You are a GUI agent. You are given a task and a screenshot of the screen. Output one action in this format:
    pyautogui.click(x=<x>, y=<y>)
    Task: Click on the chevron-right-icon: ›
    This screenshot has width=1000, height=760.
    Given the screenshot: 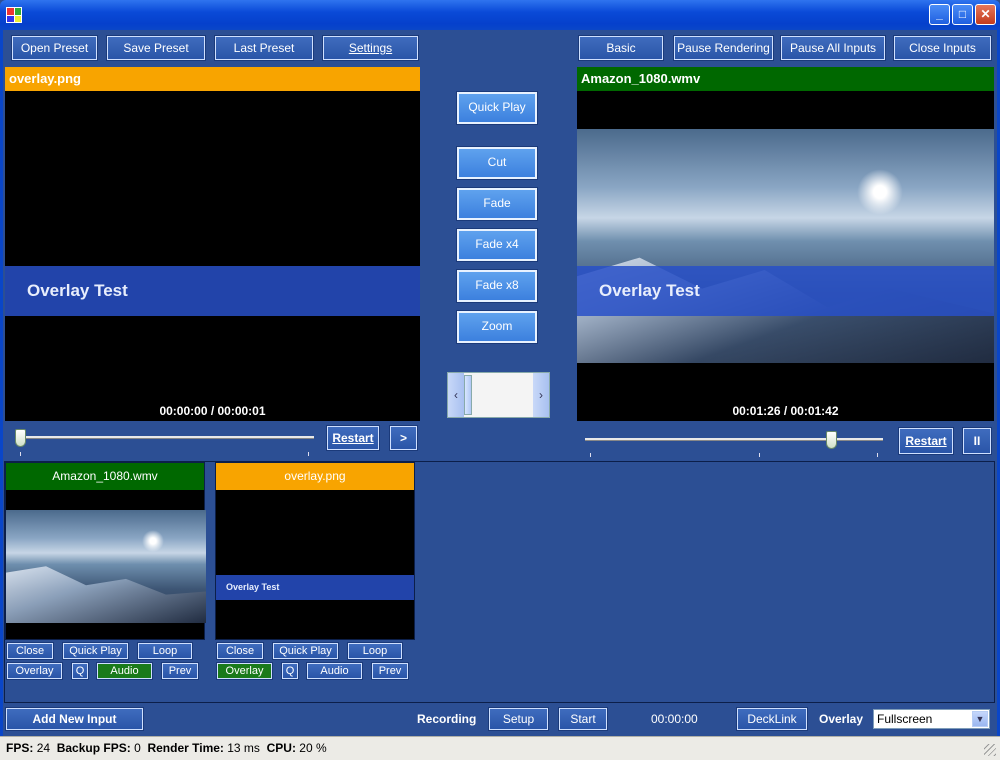 What is the action you would take?
    pyautogui.click(x=541, y=395)
    